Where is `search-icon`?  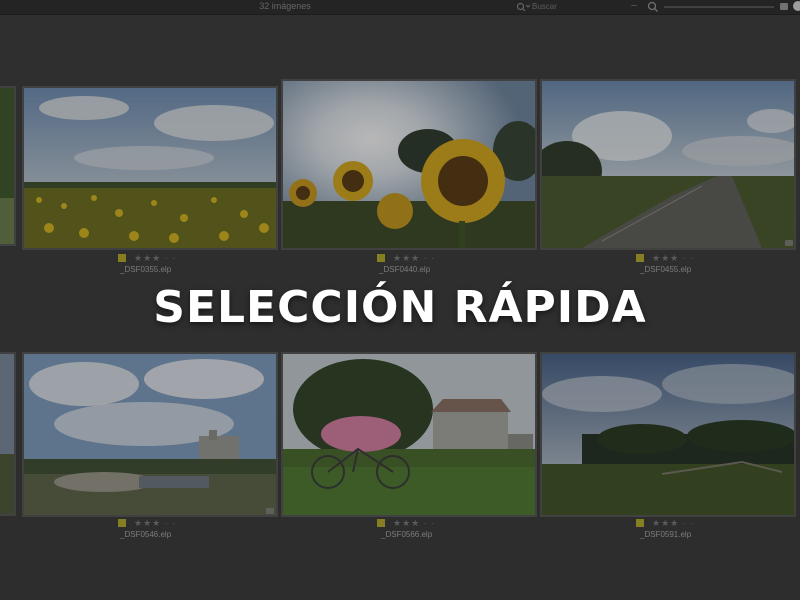 search-icon is located at coordinates (523, 7).